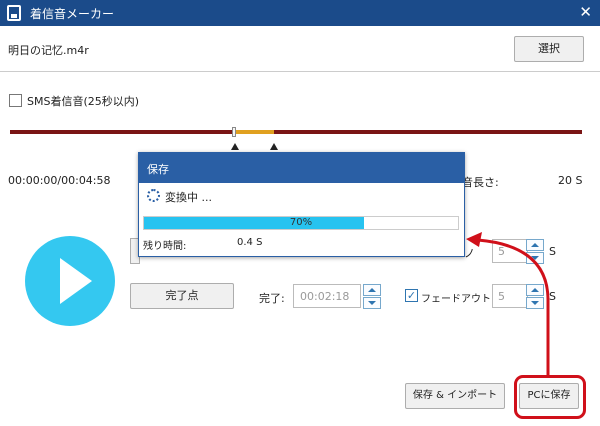  Describe the element at coordinates (585, 12) in the screenshot. I see `close-icon: ✕` at that location.